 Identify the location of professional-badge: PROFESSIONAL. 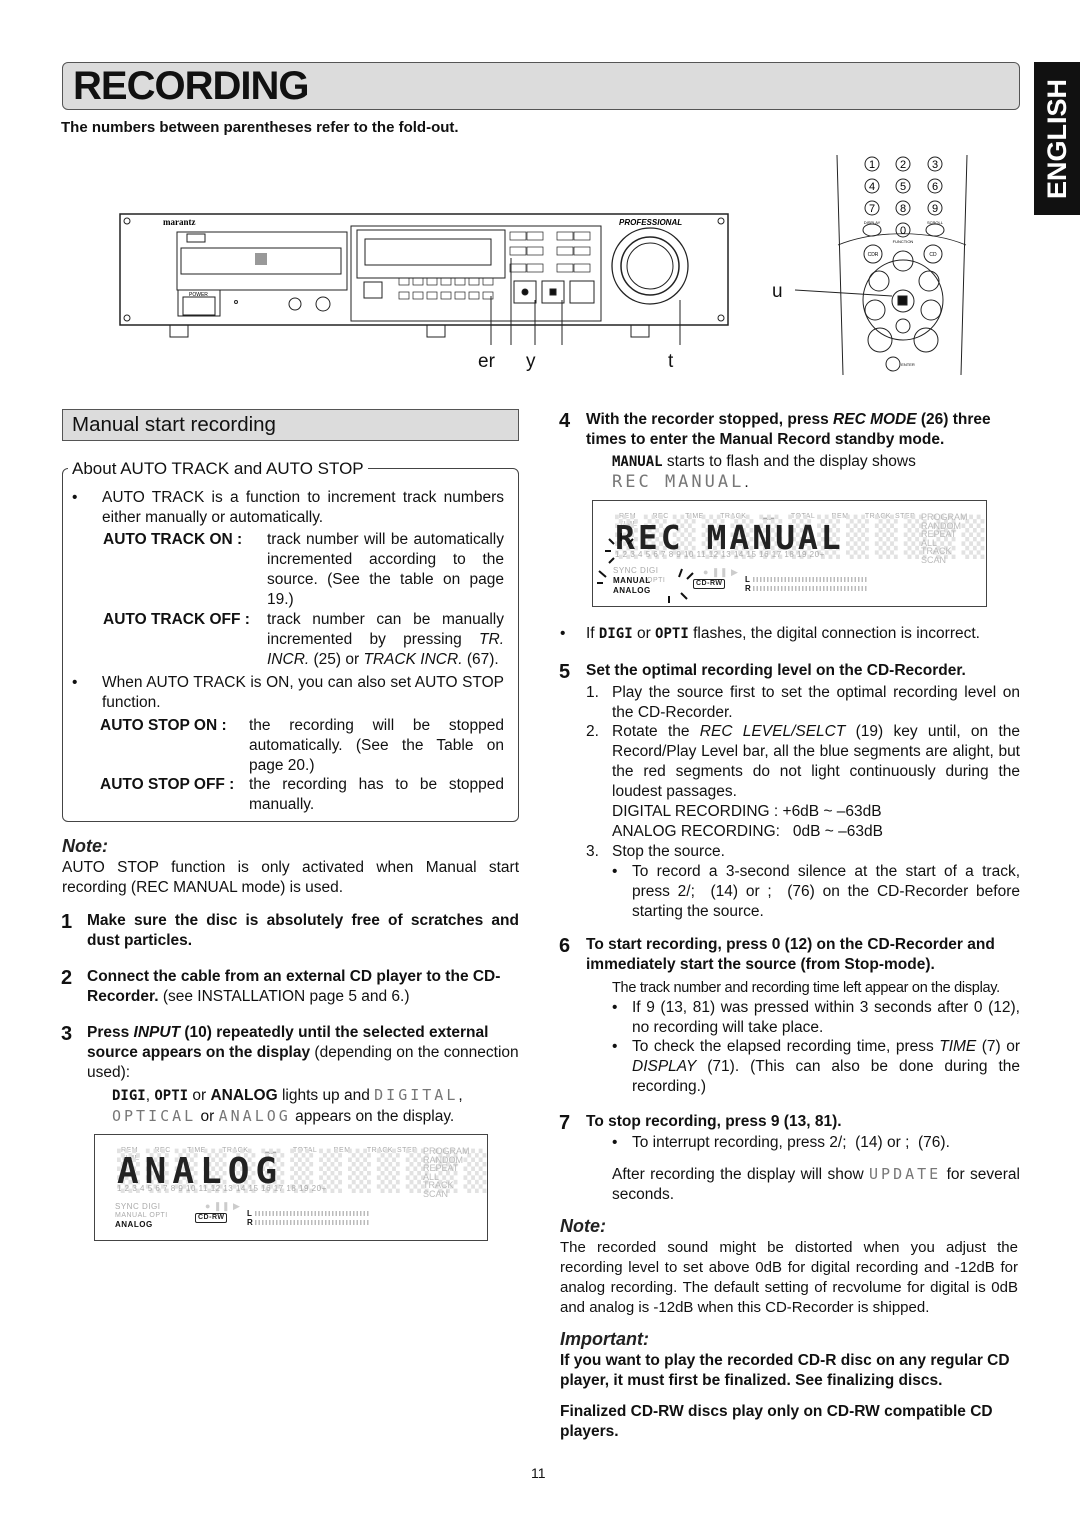
(650, 222).